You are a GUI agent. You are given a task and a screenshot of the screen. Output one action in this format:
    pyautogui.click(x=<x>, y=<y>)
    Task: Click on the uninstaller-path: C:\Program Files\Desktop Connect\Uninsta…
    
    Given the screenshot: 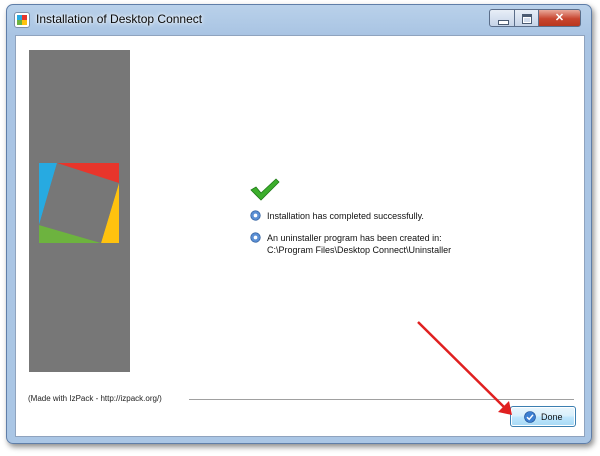 What is the action you would take?
    pyautogui.click(x=359, y=250)
    